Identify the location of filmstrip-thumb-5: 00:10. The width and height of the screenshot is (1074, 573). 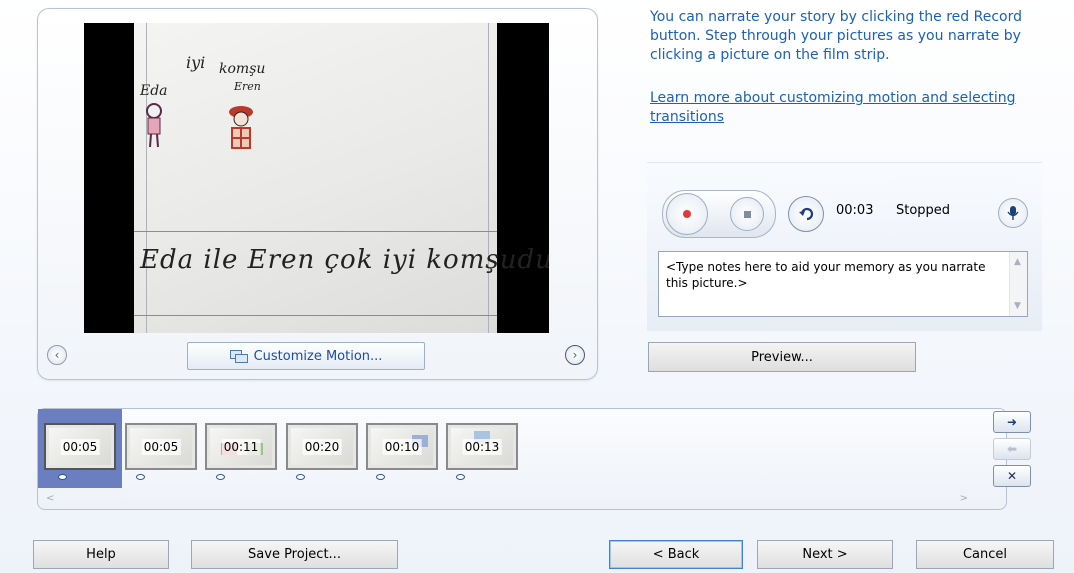
(402, 446).